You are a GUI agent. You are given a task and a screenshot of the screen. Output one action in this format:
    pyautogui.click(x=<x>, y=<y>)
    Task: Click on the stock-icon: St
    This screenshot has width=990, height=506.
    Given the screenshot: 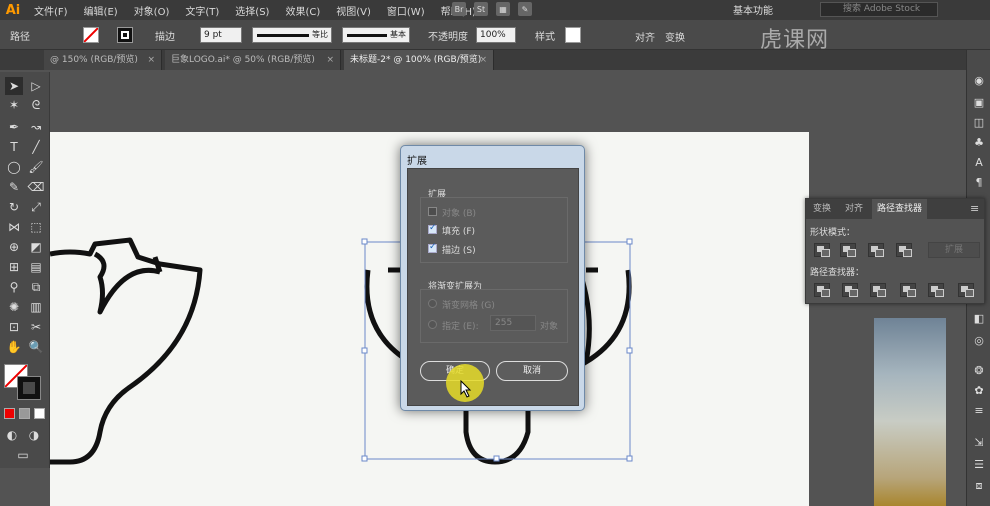 What is the action you would take?
    pyautogui.click(x=481, y=9)
    